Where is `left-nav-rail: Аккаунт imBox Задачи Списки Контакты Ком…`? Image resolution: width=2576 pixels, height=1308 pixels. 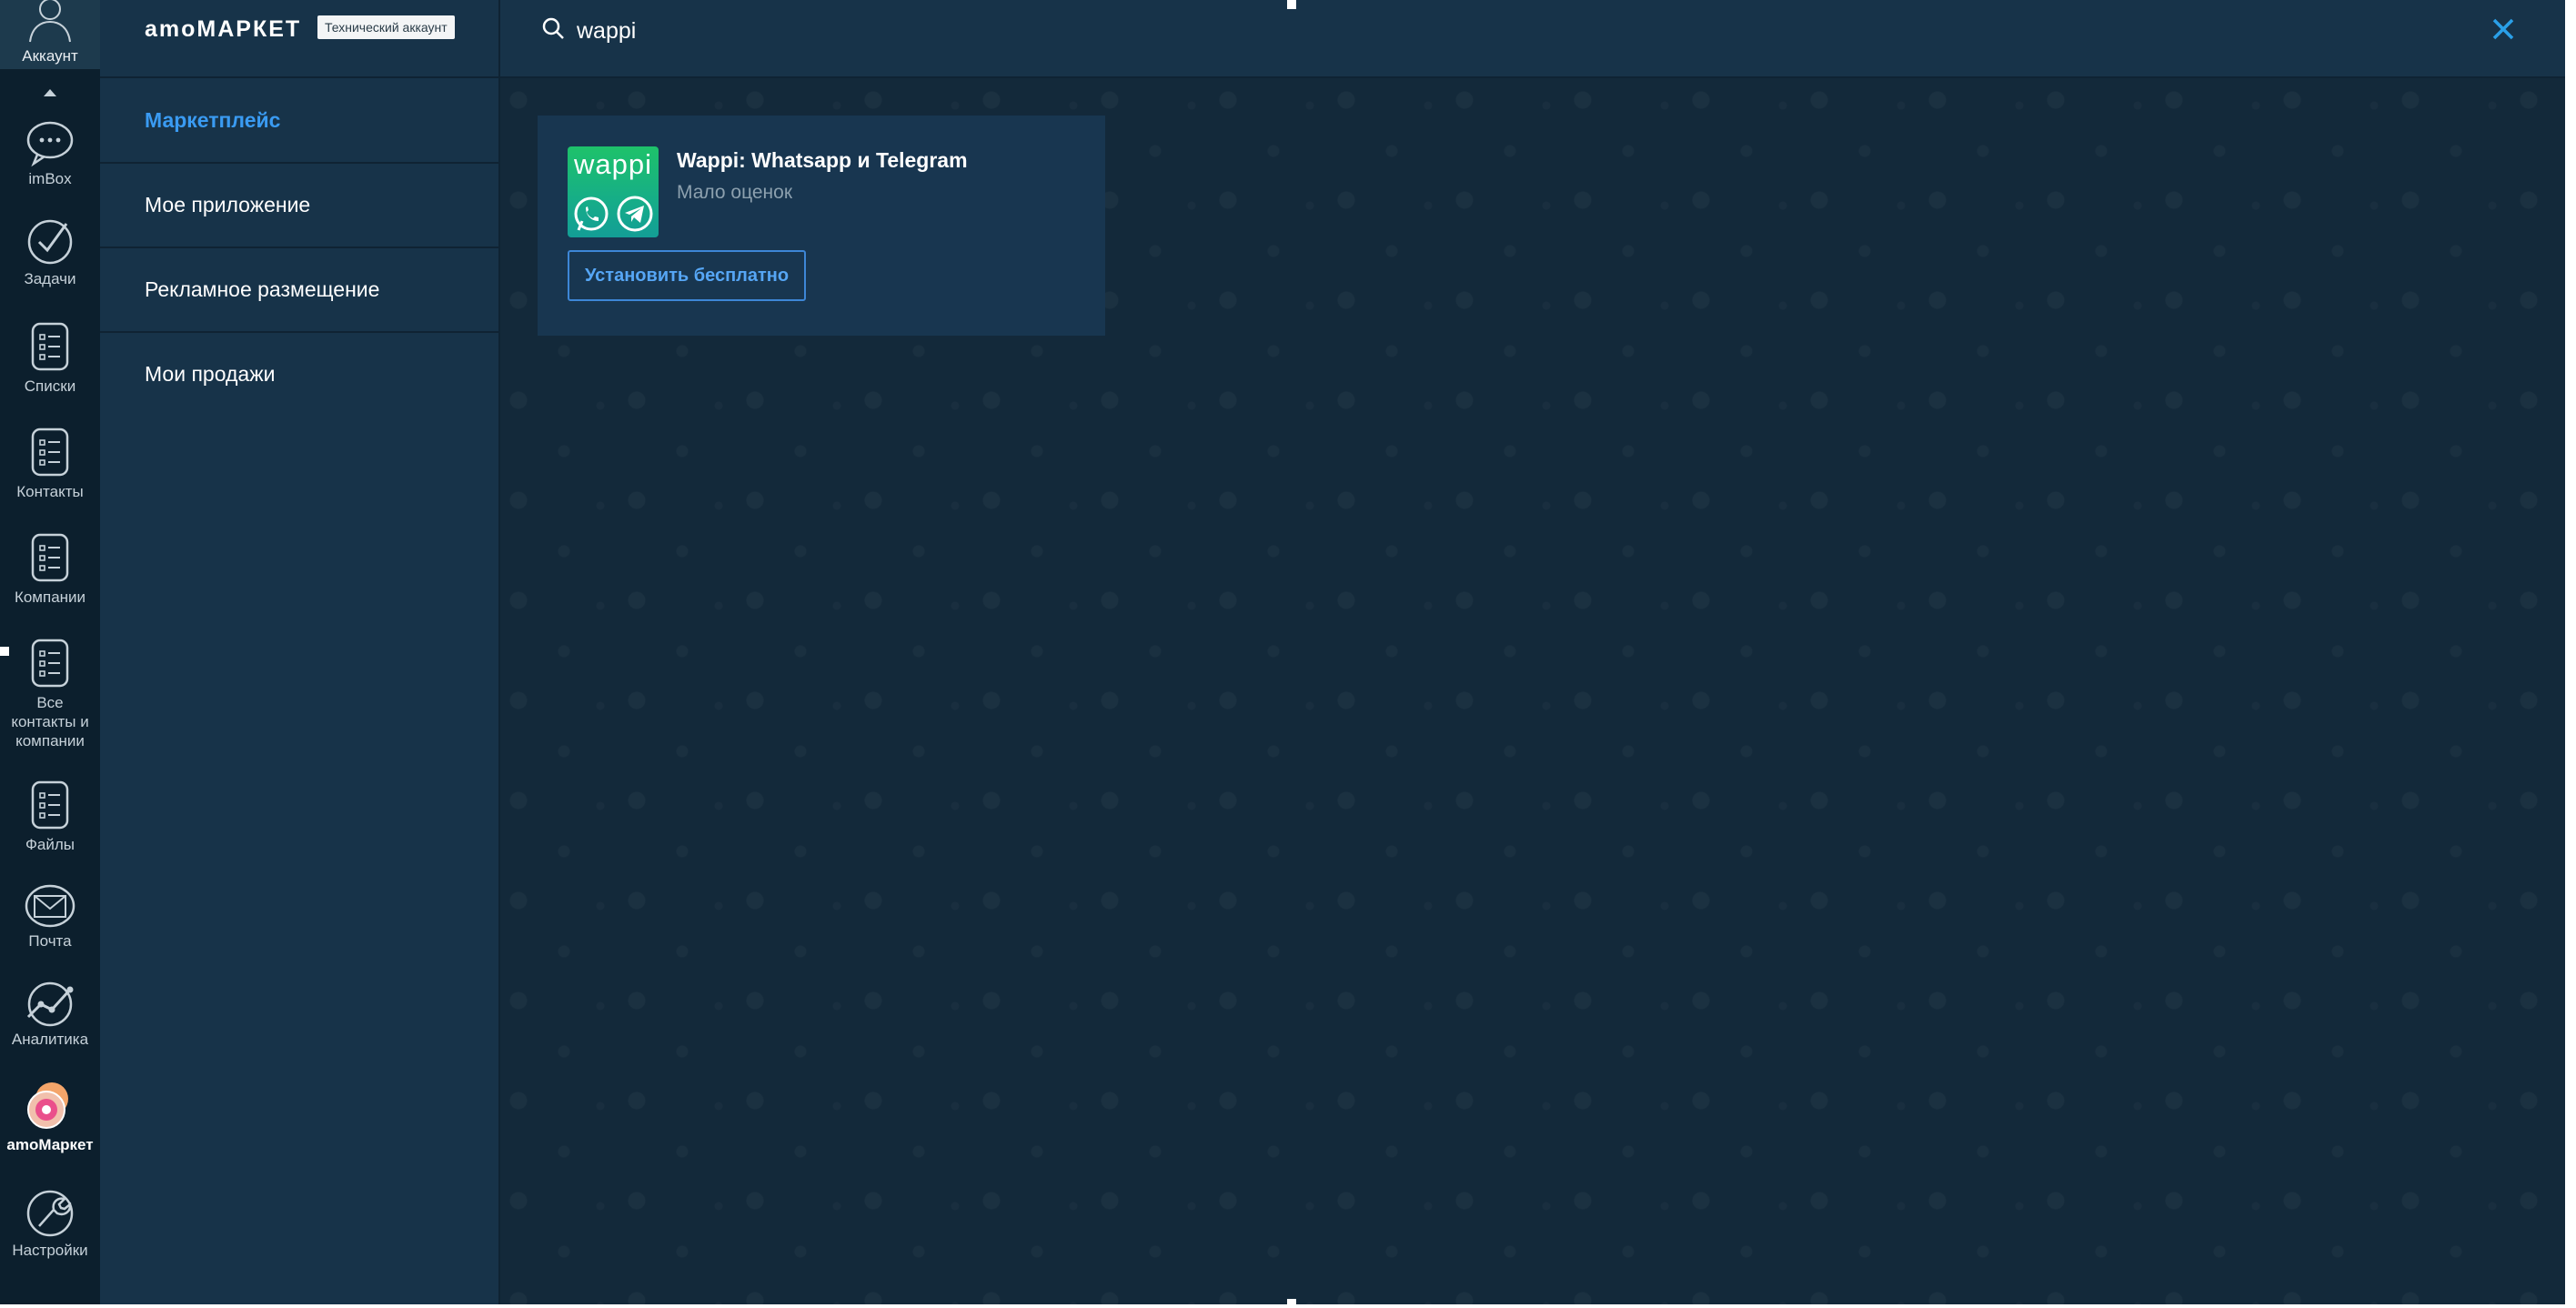
left-nav-rail: Аккаунт imBox Задачи Списки Контакты Ком… is located at coordinates (50, 652).